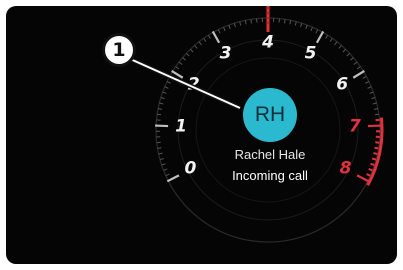 The image size is (403, 270). I want to click on callout-number: 1, so click(119, 50).